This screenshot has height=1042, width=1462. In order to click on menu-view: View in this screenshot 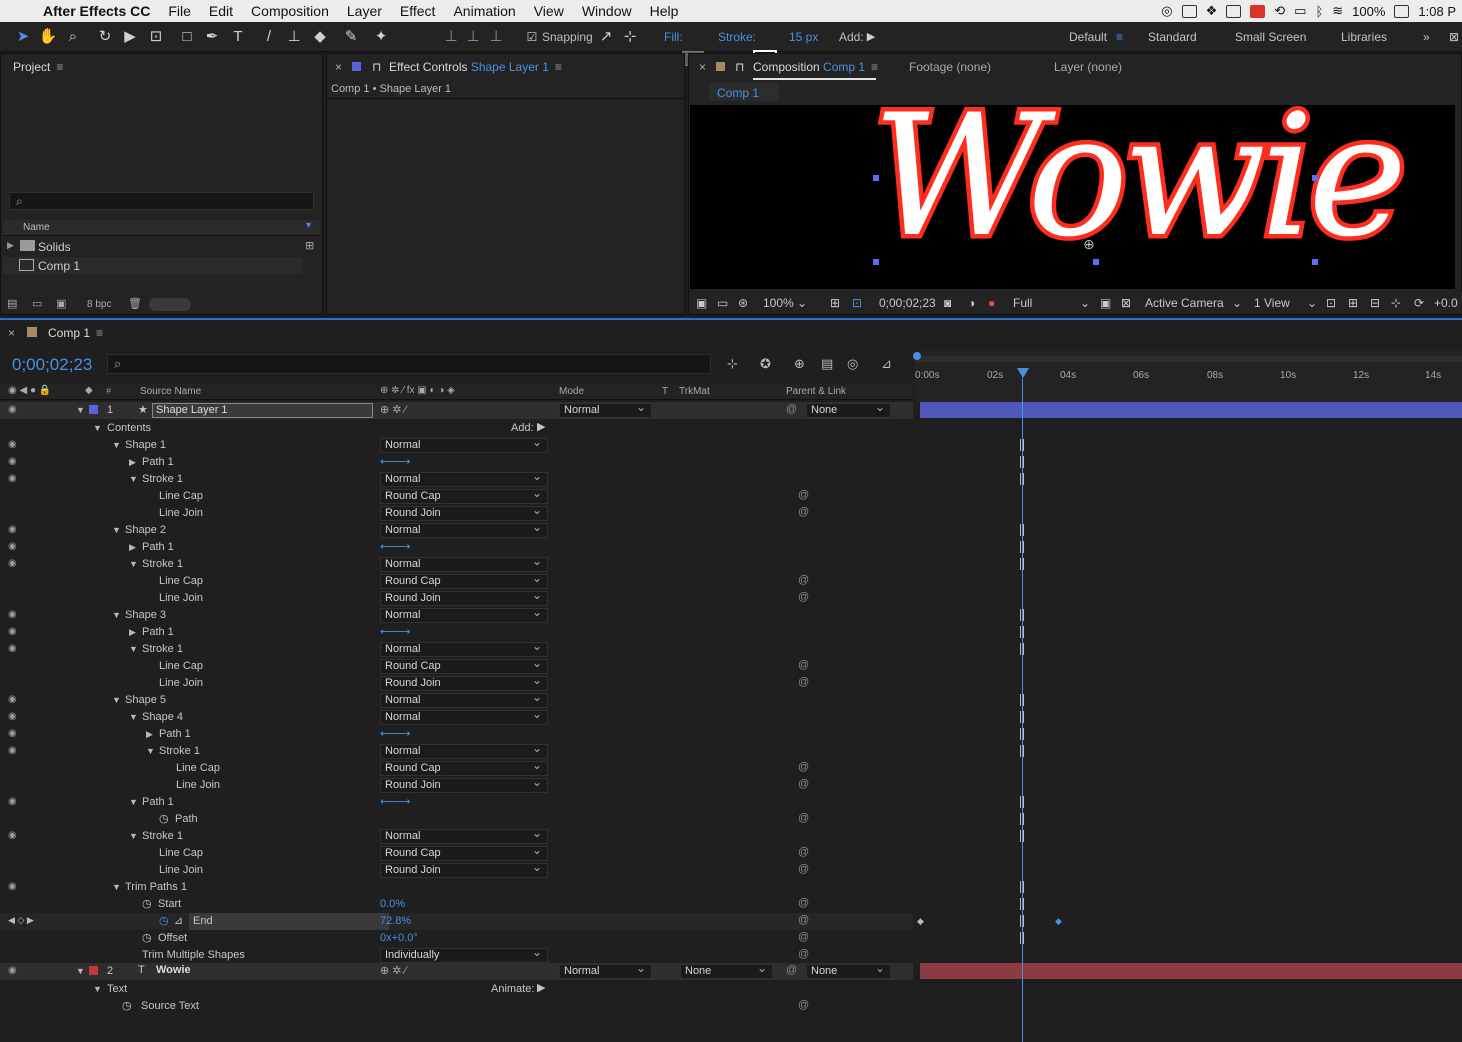, I will do `click(549, 11)`.